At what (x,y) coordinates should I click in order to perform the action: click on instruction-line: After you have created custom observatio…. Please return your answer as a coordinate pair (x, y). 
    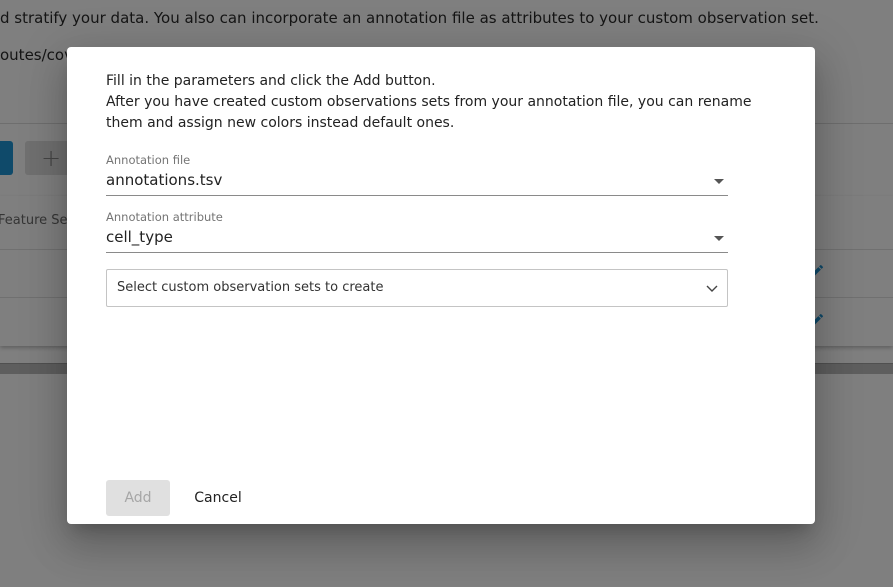
    Looking at the image, I should click on (429, 112).